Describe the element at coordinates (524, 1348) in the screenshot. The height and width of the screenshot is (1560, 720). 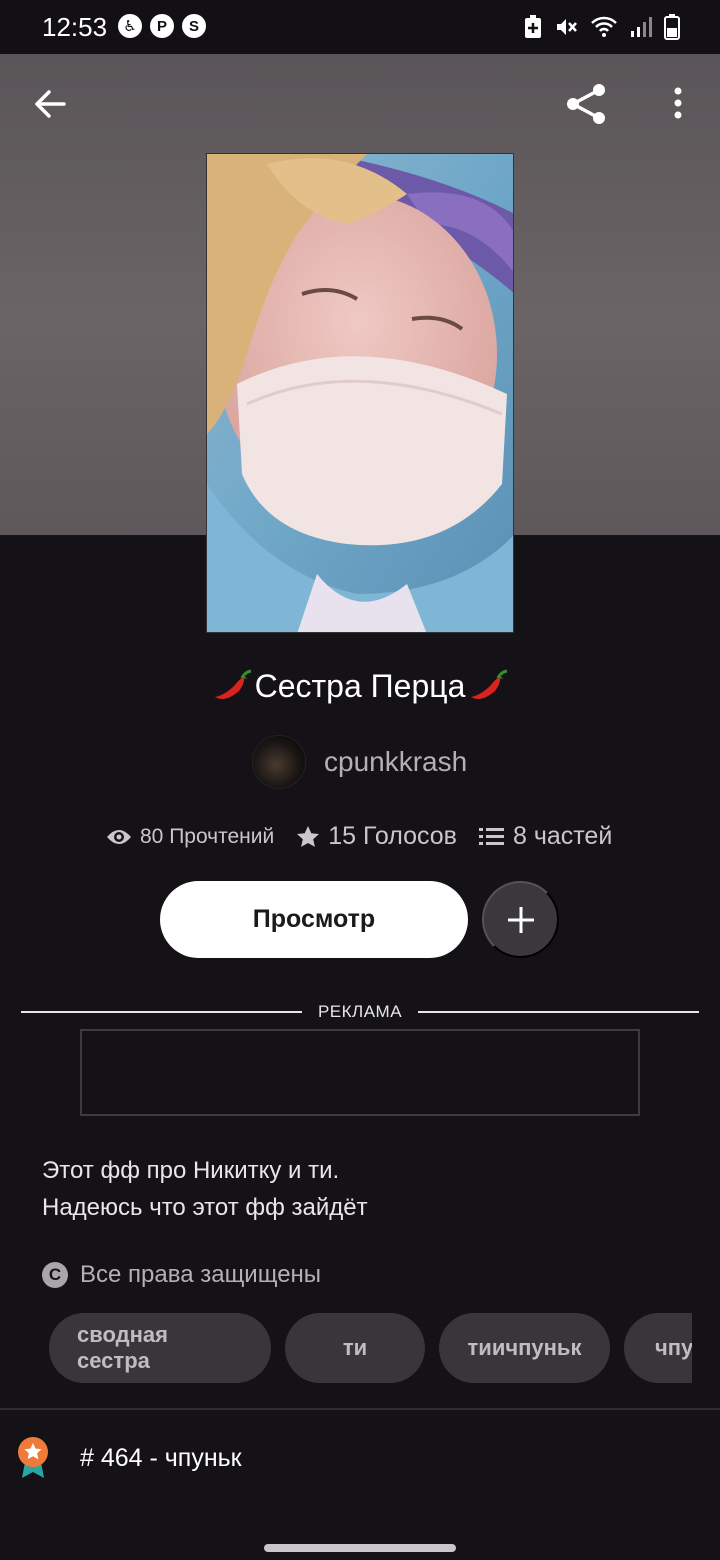
I see `tag-chip: тиичпуньк` at that location.